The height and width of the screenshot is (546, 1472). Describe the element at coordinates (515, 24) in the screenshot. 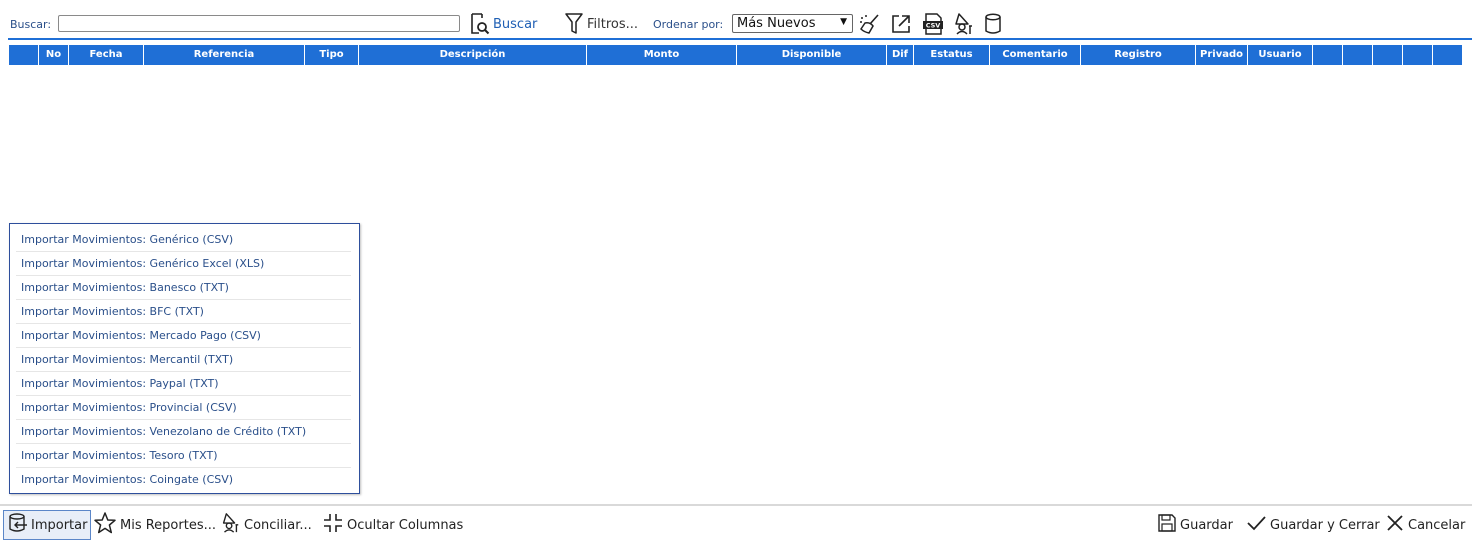

I see `search-button-label: Buscar` at that location.